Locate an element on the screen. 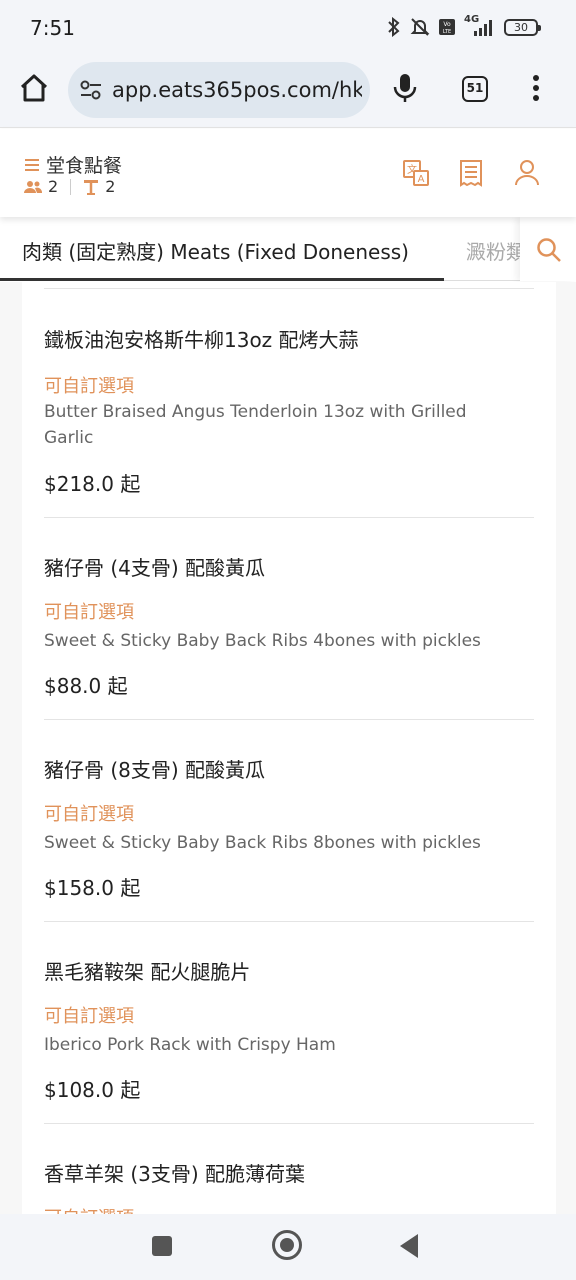 The height and width of the screenshot is (1280, 576). site-settings-icon is located at coordinates (91, 90).